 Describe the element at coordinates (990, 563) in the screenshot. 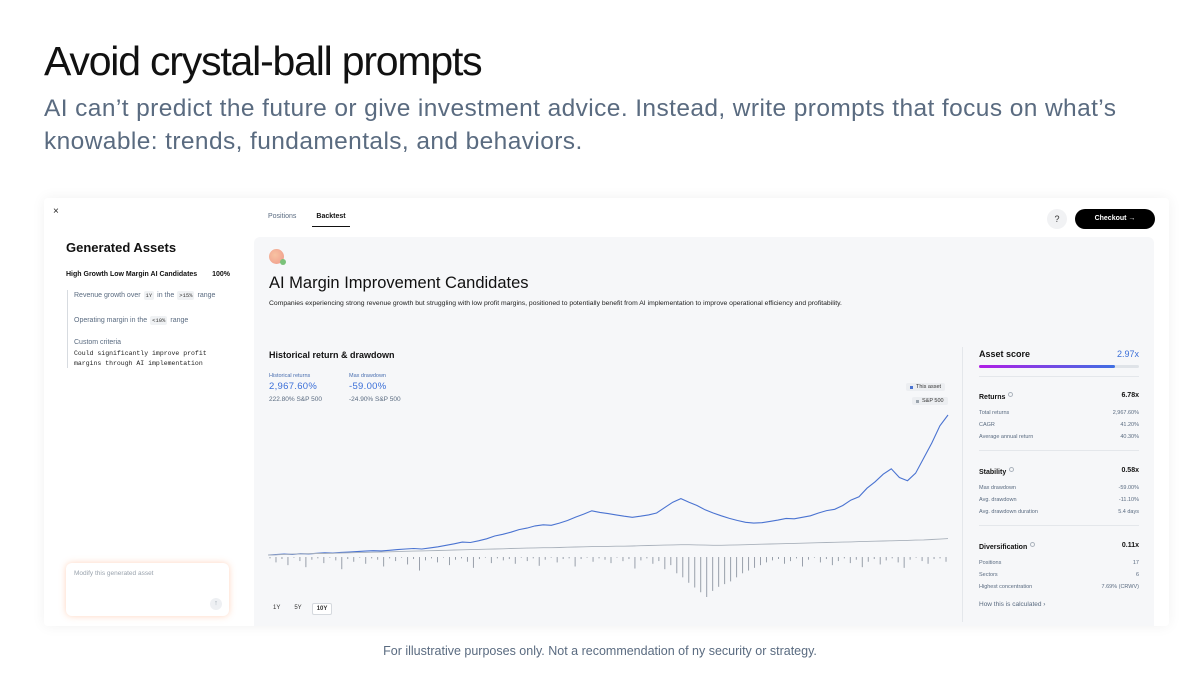

I see `metric-key: Positions` at that location.